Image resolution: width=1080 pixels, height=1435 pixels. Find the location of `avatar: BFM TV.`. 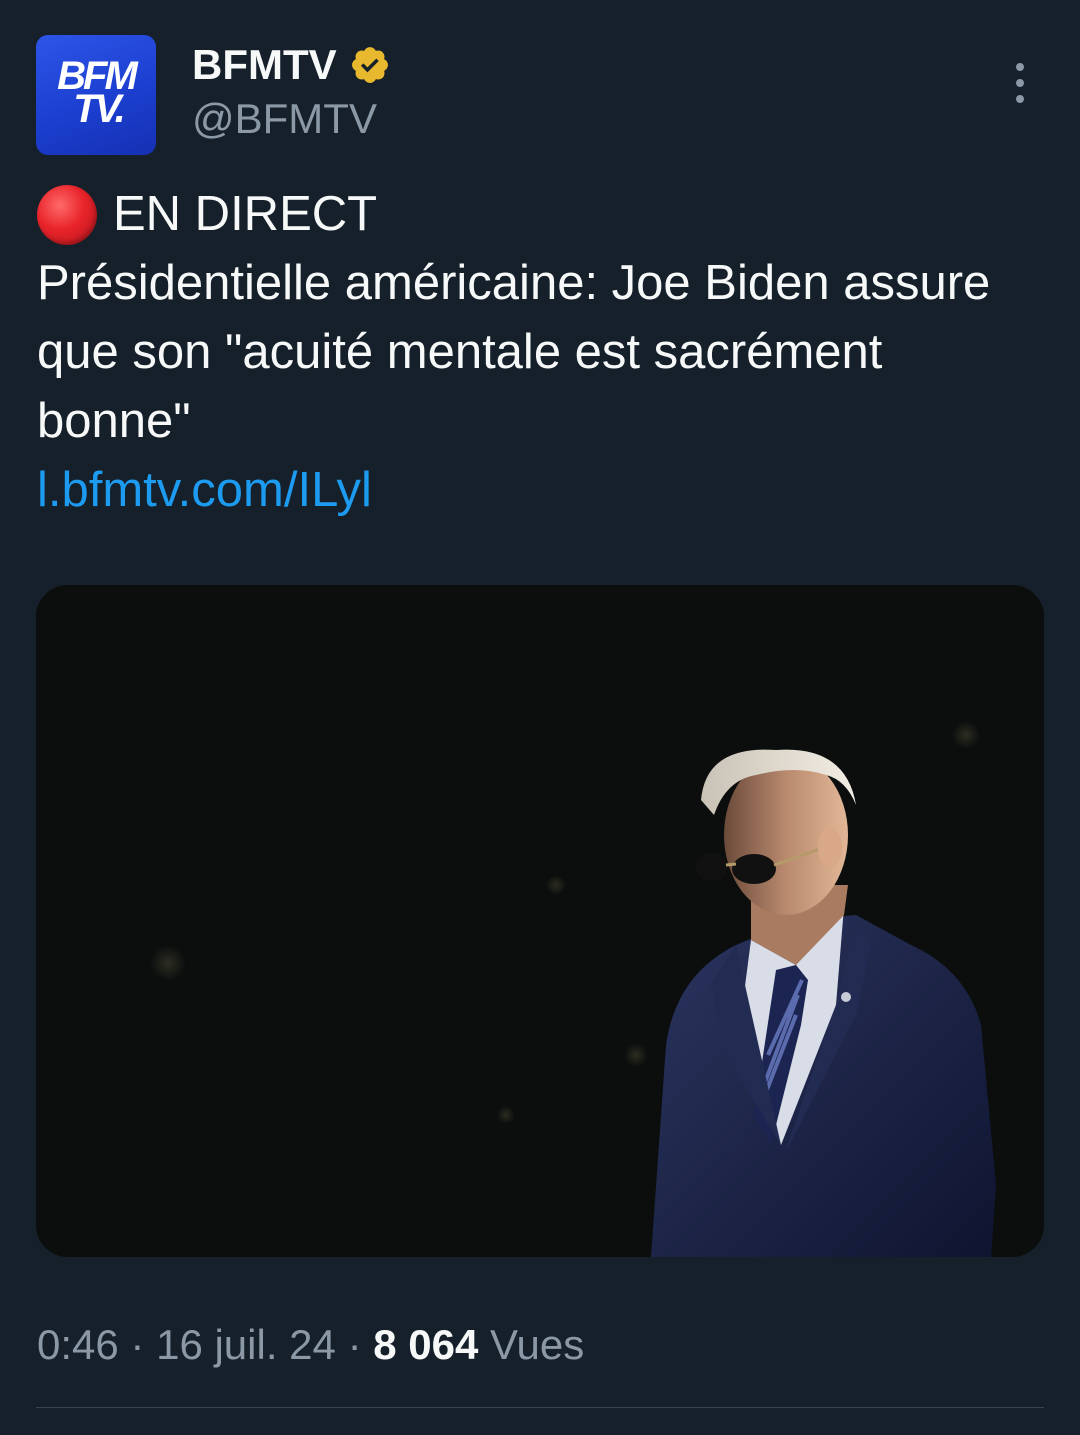

avatar: BFM TV. is located at coordinates (96, 95).